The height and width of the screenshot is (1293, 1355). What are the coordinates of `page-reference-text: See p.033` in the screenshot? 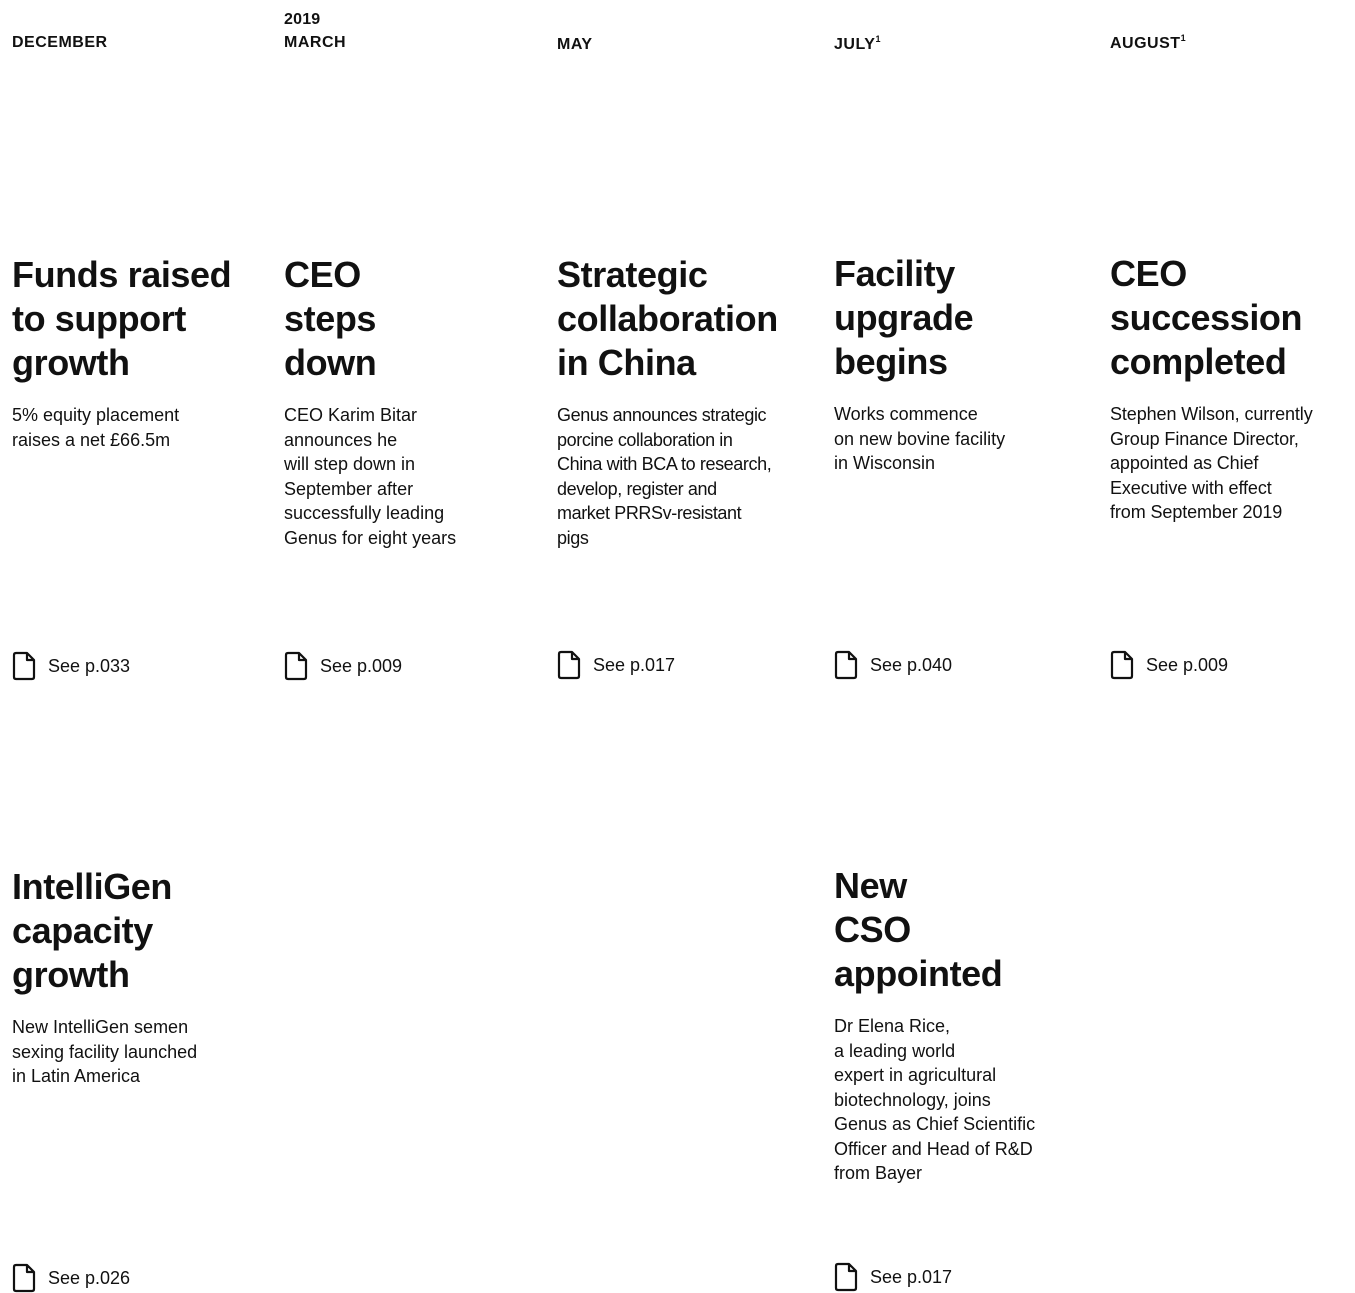 It's located at (89, 665).